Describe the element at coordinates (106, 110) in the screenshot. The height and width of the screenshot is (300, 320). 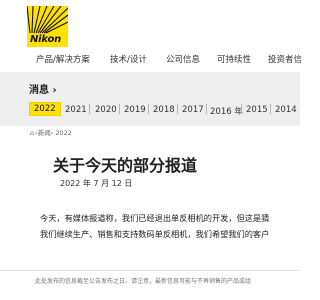
I see `year-tab-2020: 2020` at that location.